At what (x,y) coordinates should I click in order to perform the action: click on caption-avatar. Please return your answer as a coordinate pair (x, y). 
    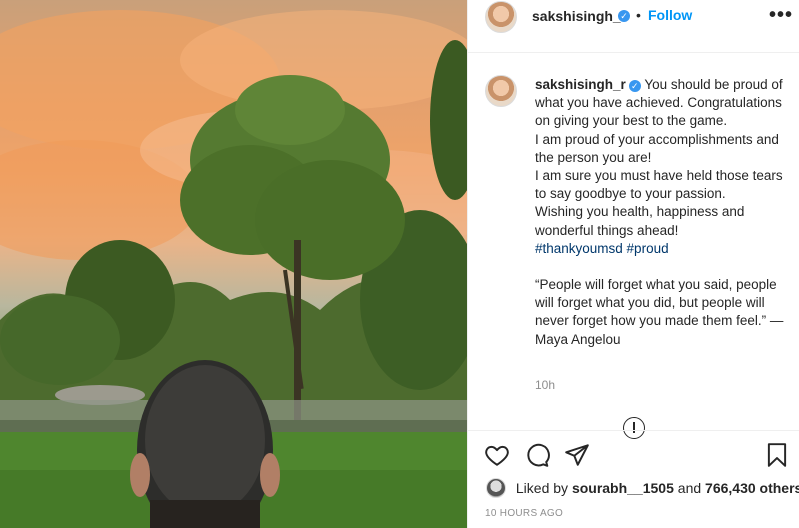
    Looking at the image, I should click on (501, 91).